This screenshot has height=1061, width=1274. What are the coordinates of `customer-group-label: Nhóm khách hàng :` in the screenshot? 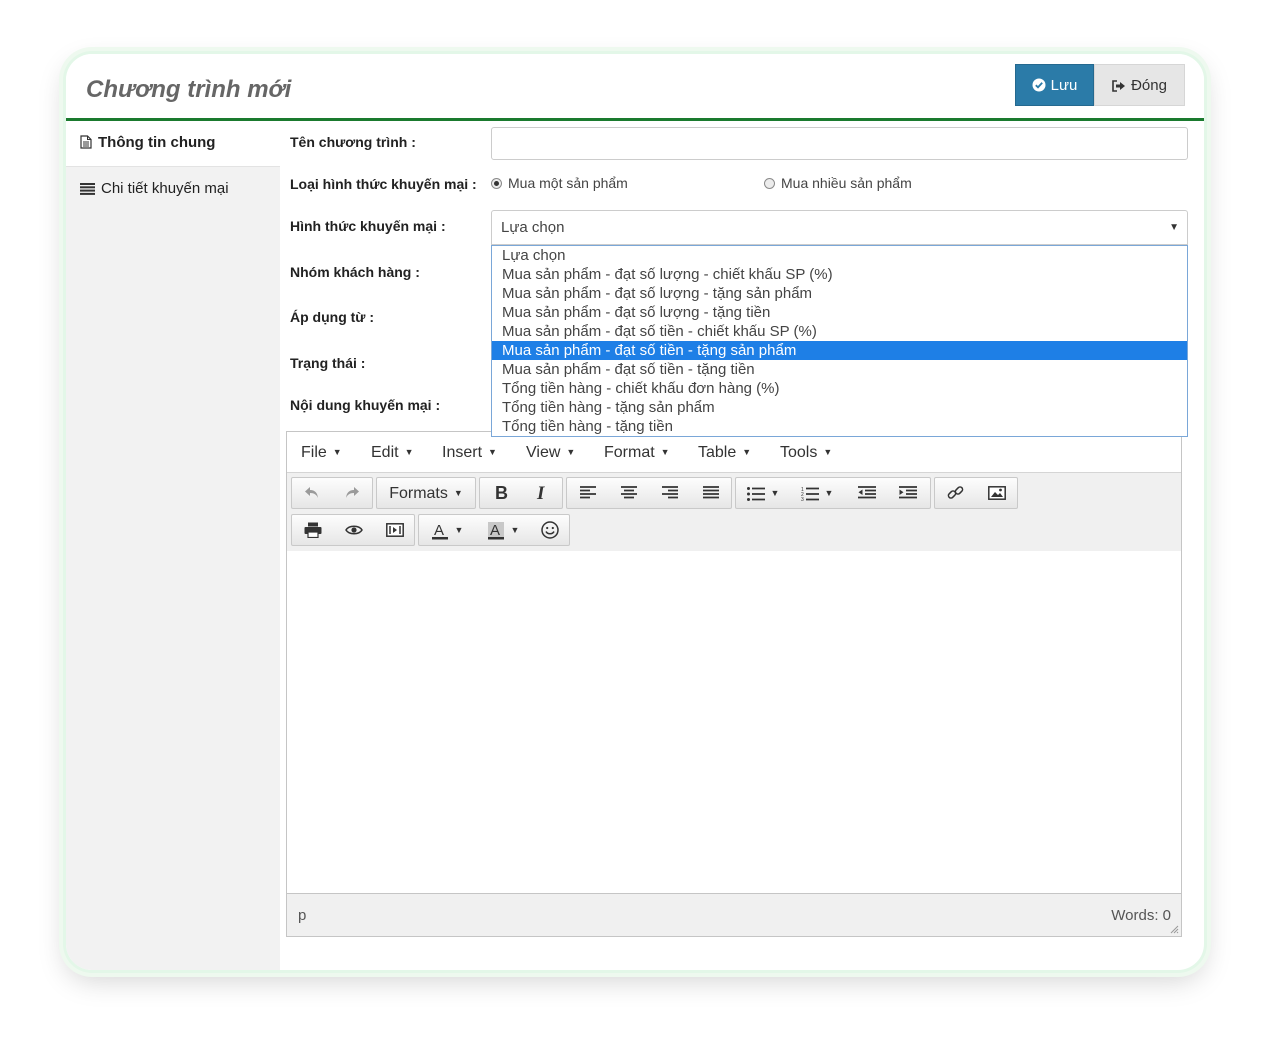 It's located at (355, 272).